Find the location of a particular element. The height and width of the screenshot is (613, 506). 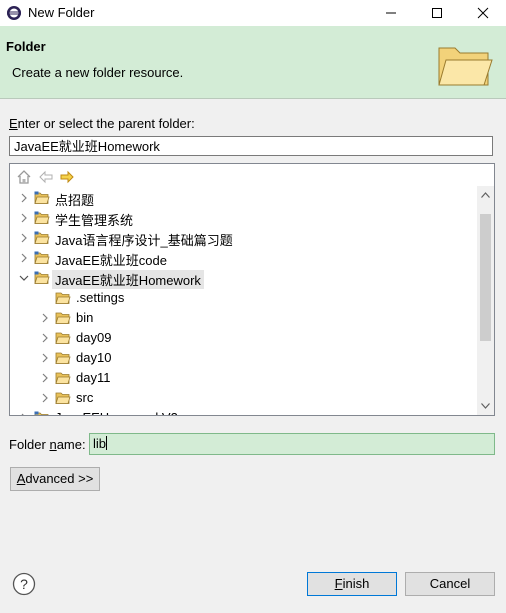

tree-item-label: day11 is located at coordinates (93, 377).